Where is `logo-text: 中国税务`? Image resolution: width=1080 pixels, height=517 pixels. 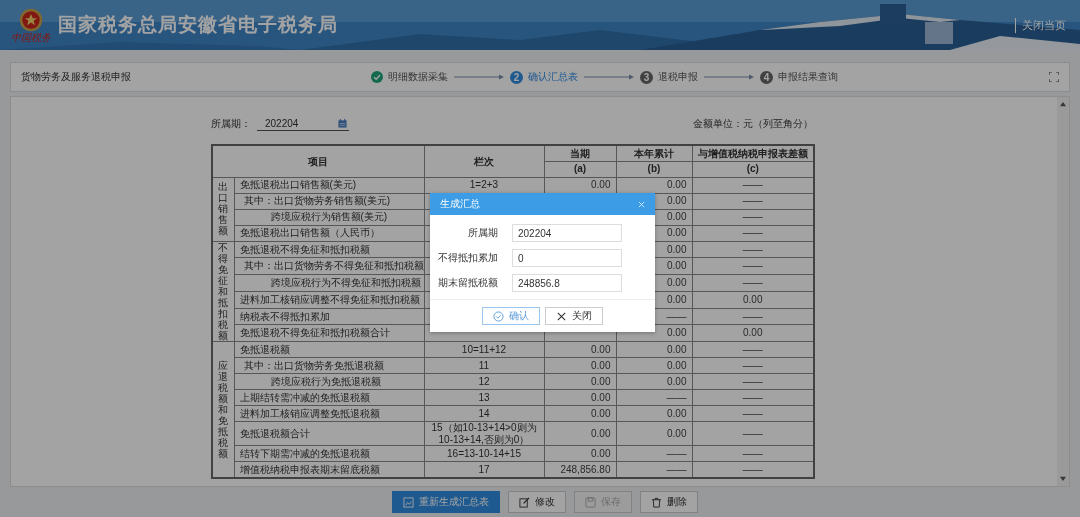
logo-text: 中国税务 is located at coordinates (31, 38).